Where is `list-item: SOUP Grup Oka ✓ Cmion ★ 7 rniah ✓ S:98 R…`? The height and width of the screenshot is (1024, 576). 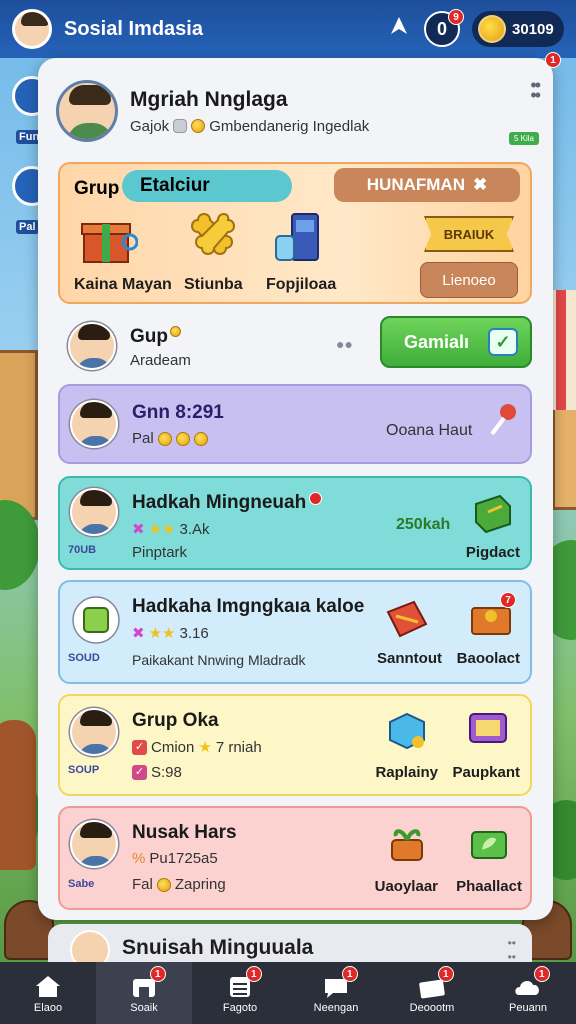 list-item: SOUP Grup Oka ✓ Cmion ★ 7 rniah ✓ S:98 R… is located at coordinates (295, 745).